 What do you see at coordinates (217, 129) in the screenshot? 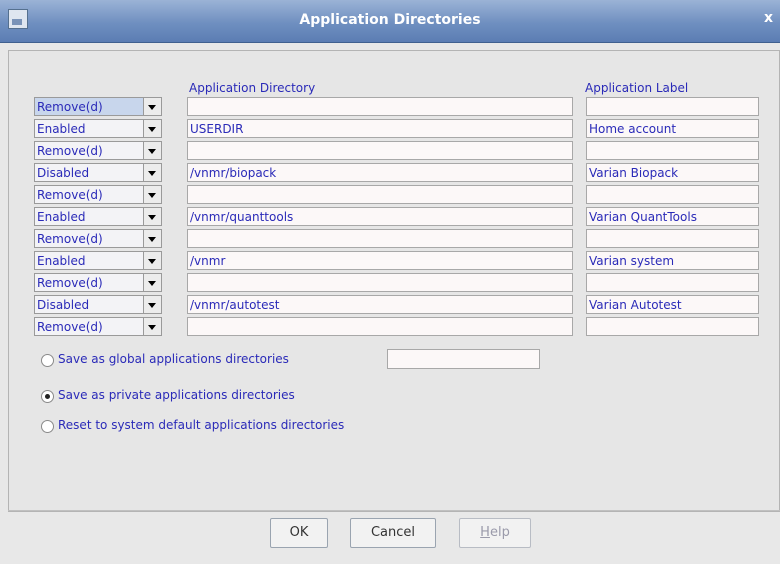
I see `directory-value: USERDIR` at bounding box center [217, 129].